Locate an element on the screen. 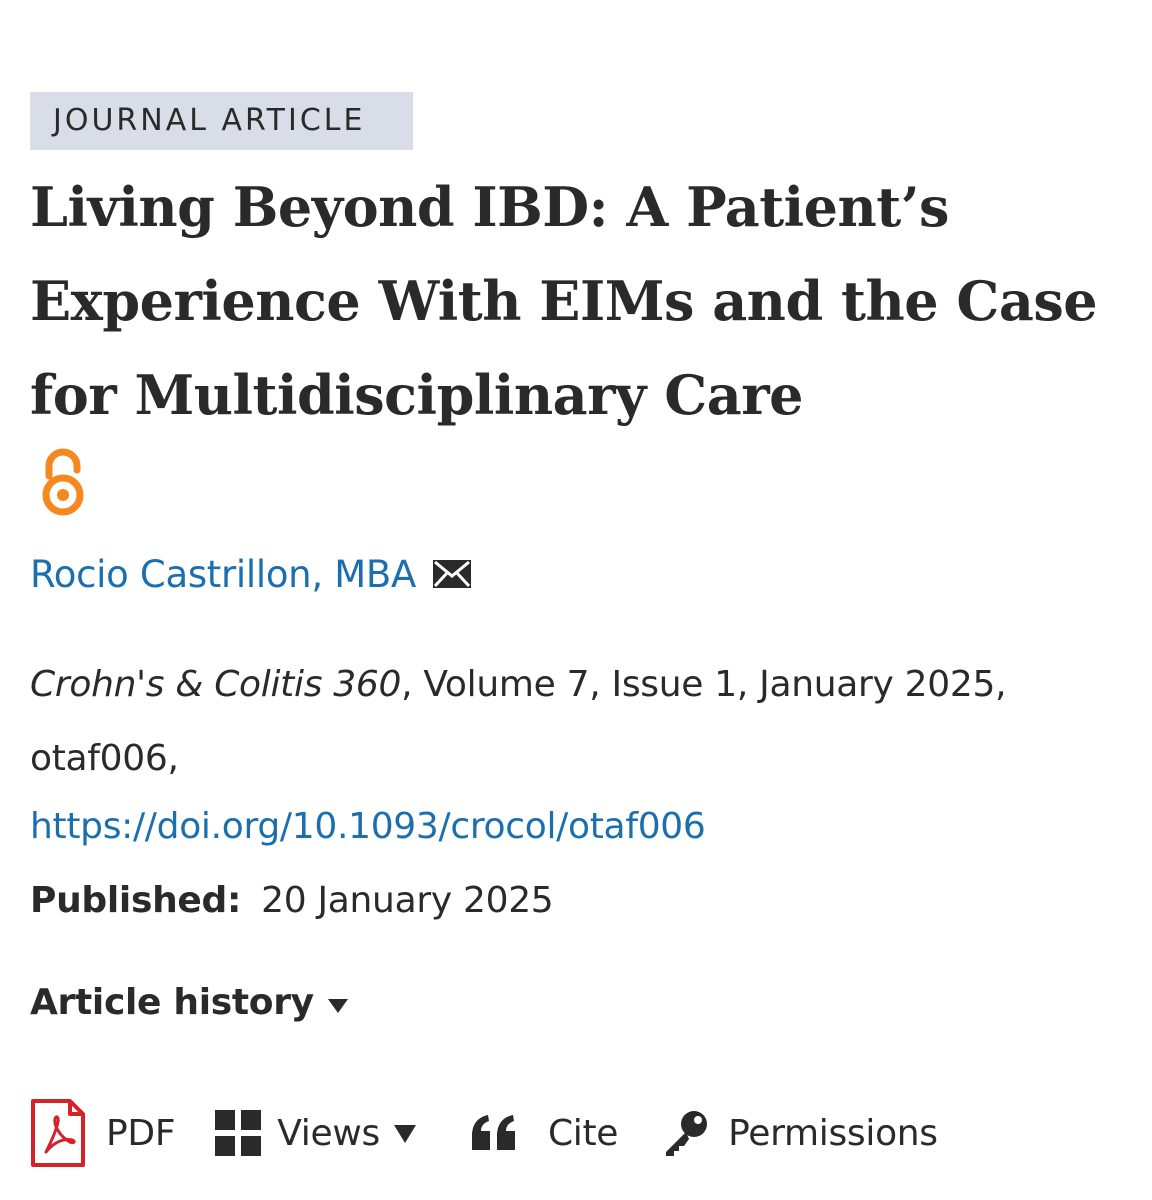 This screenshot has width=1152, height=1200. published-date: 20 January 2025 is located at coordinates (407, 900).